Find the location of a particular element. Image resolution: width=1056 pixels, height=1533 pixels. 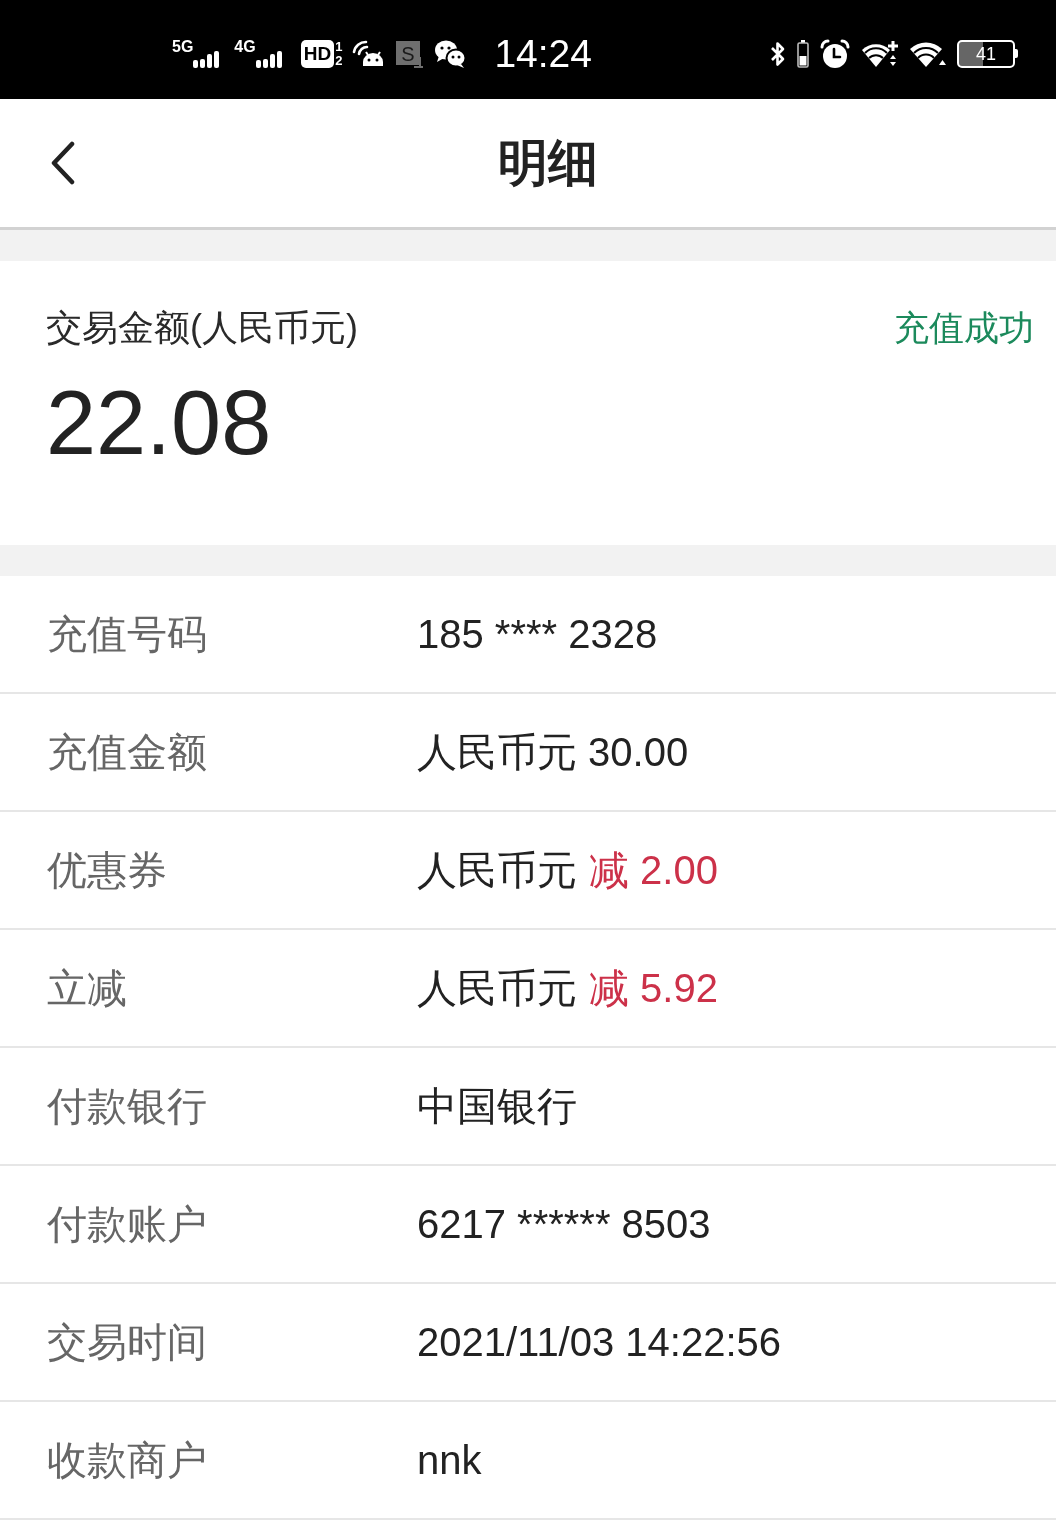

network-label: 4G is located at coordinates (245, 47).